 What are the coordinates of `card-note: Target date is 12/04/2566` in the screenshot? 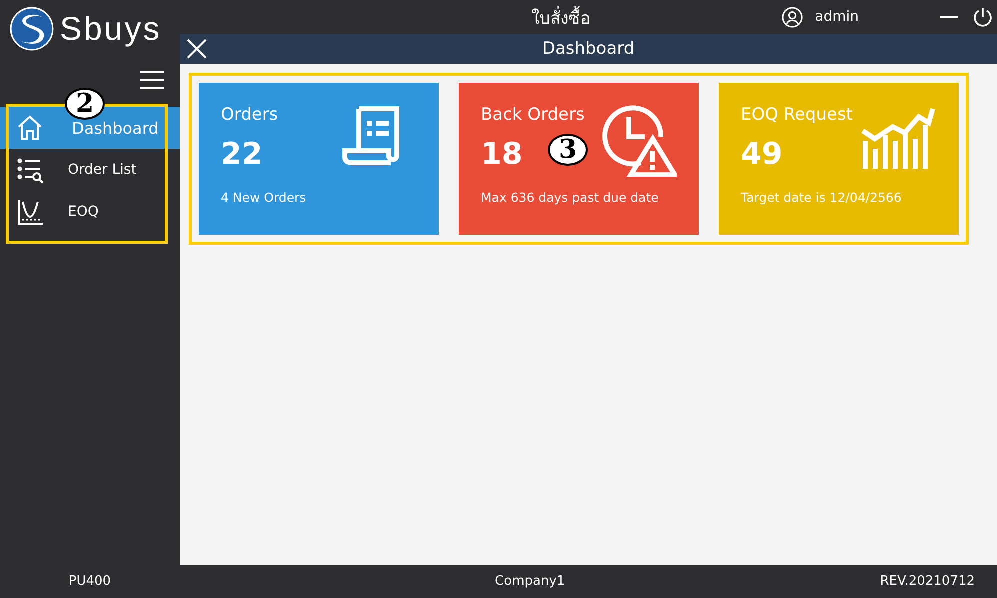 It's located at (822, 197).